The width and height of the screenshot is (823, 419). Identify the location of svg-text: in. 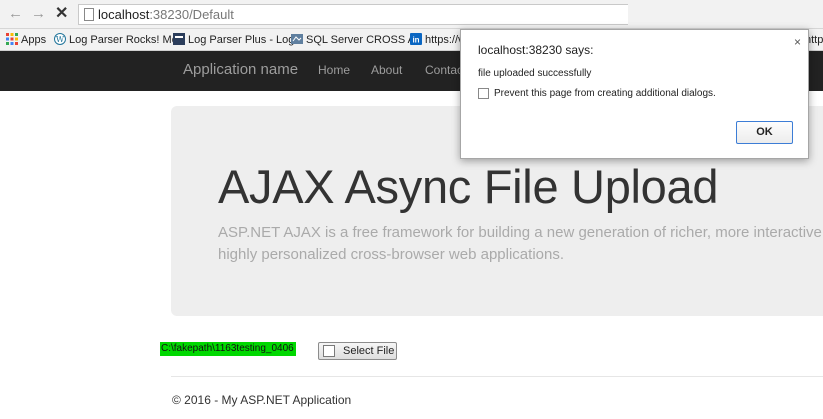
(415, 40).